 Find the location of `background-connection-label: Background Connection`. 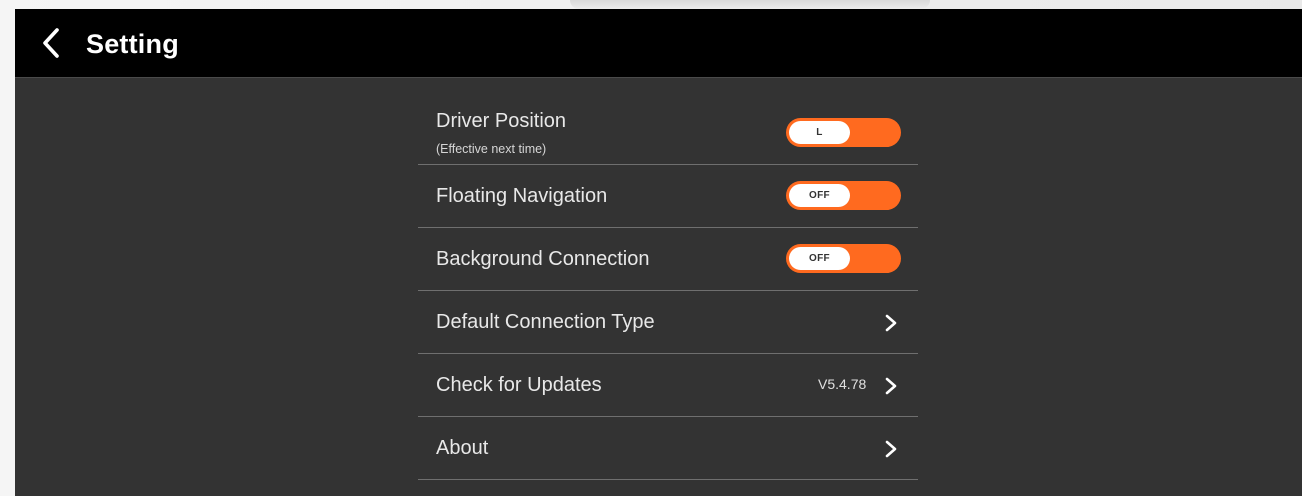

background-connection-label: Background Connection is located at coordinates (543, 259).